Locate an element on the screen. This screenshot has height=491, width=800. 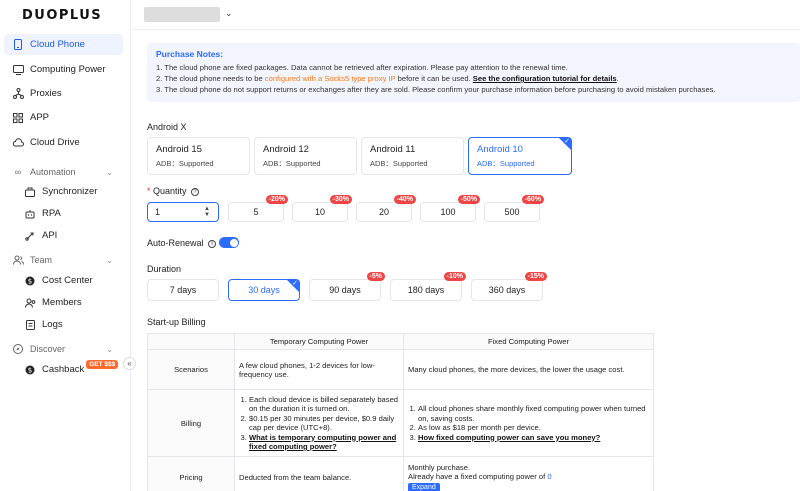
quantity-option-value: 100 is located at coordinates (448, 212).